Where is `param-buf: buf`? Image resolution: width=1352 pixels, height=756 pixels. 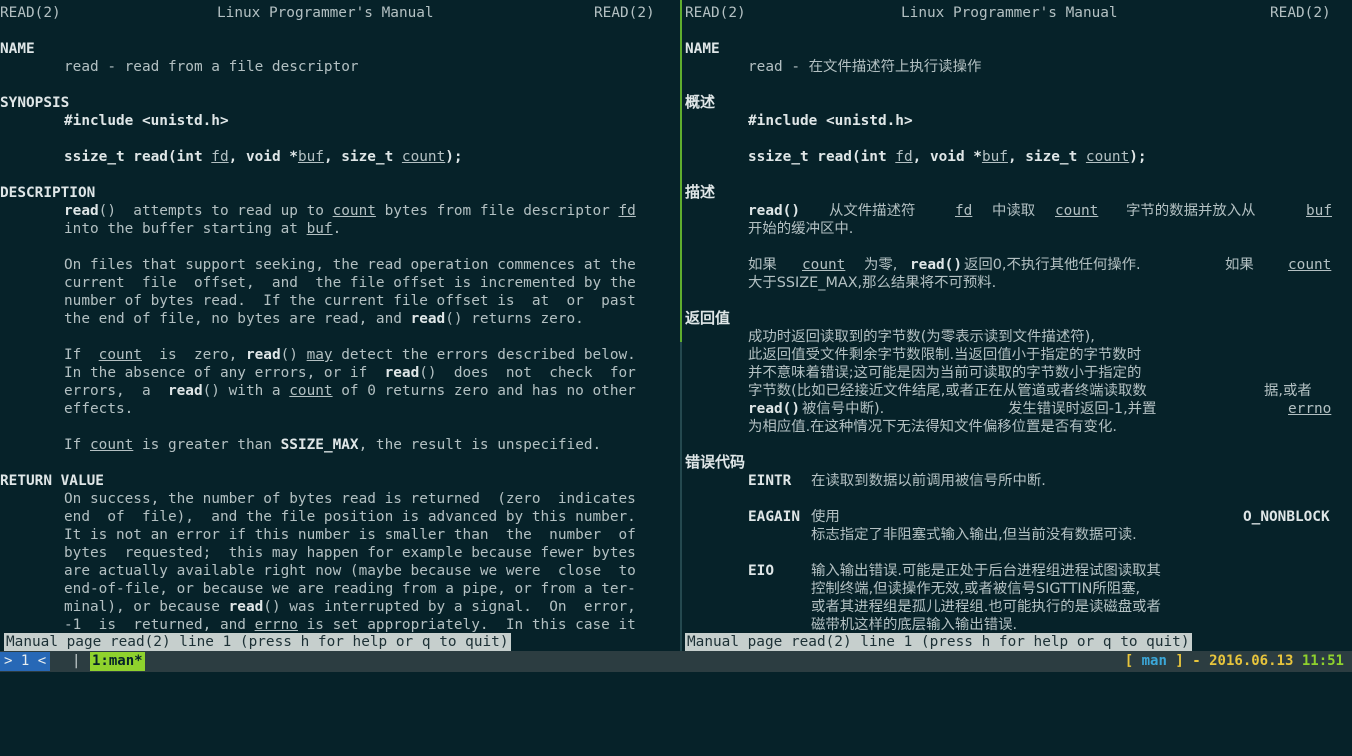
param-buf: buf is located at coordinates (310, 157).